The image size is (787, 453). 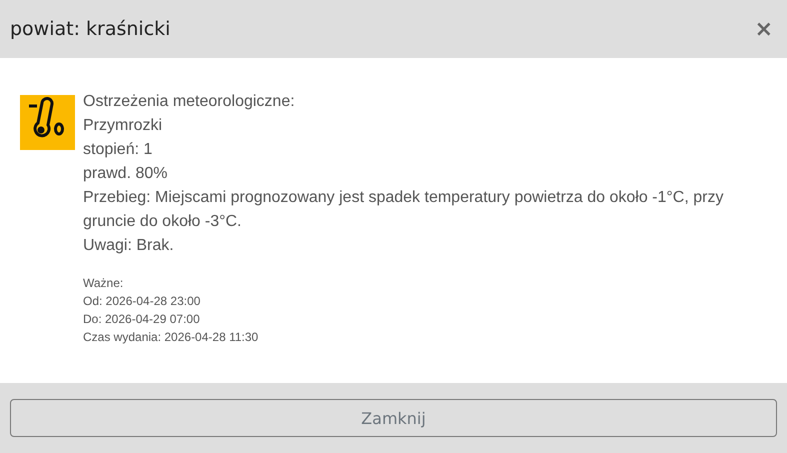 I want to click on thermometer-icon, so click(x=47, y=122).